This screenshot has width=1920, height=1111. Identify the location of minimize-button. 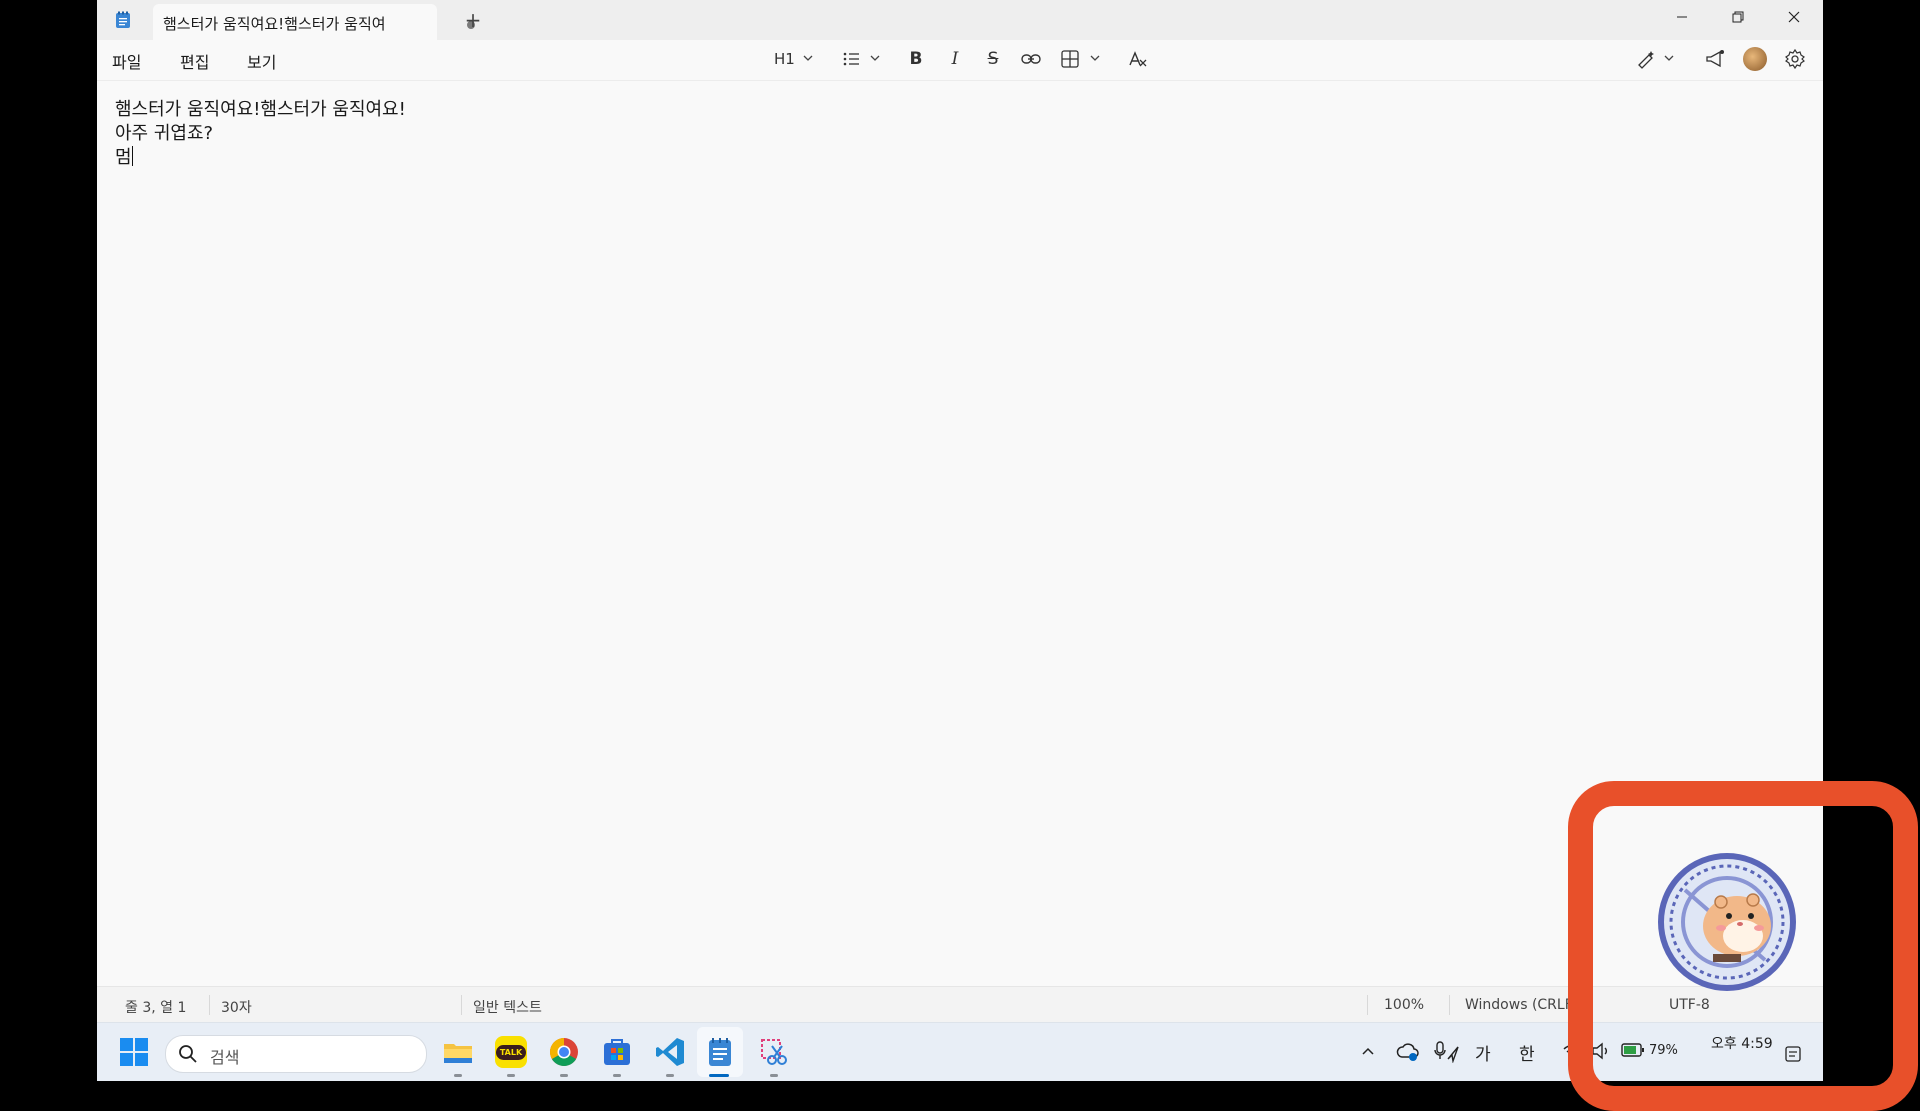
(1682, 17).